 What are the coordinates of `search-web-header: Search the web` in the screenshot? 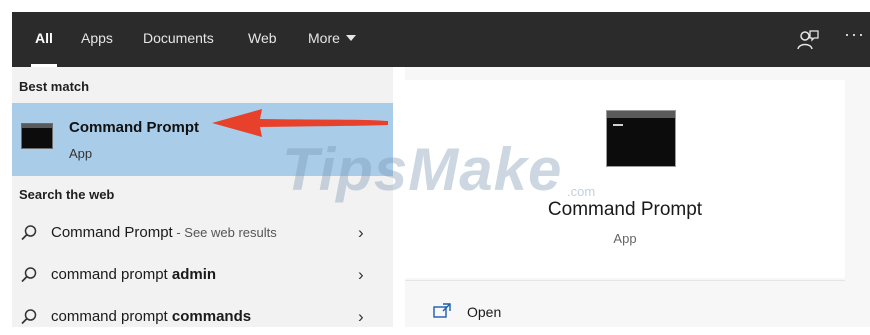 It's located at (67, 194).